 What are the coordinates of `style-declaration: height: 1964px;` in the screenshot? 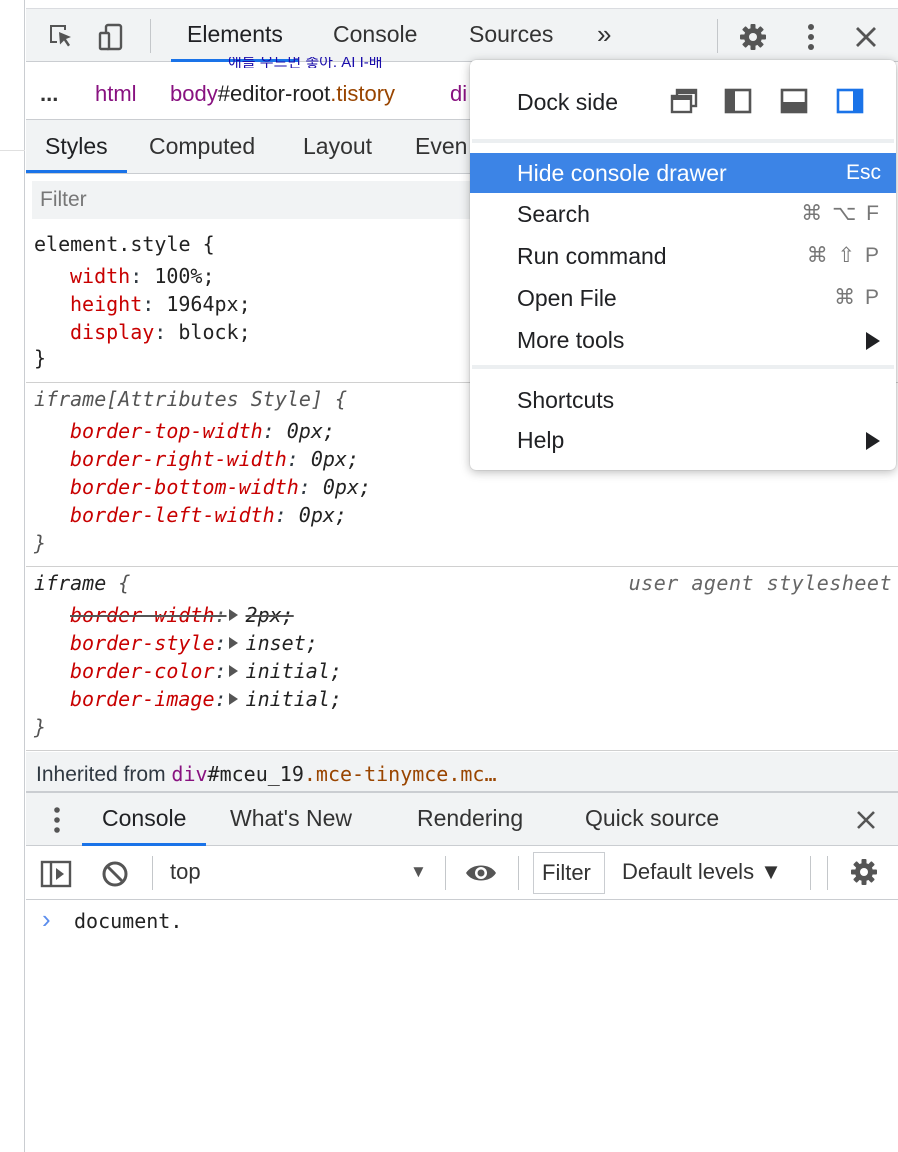 It's located at (160, 304).